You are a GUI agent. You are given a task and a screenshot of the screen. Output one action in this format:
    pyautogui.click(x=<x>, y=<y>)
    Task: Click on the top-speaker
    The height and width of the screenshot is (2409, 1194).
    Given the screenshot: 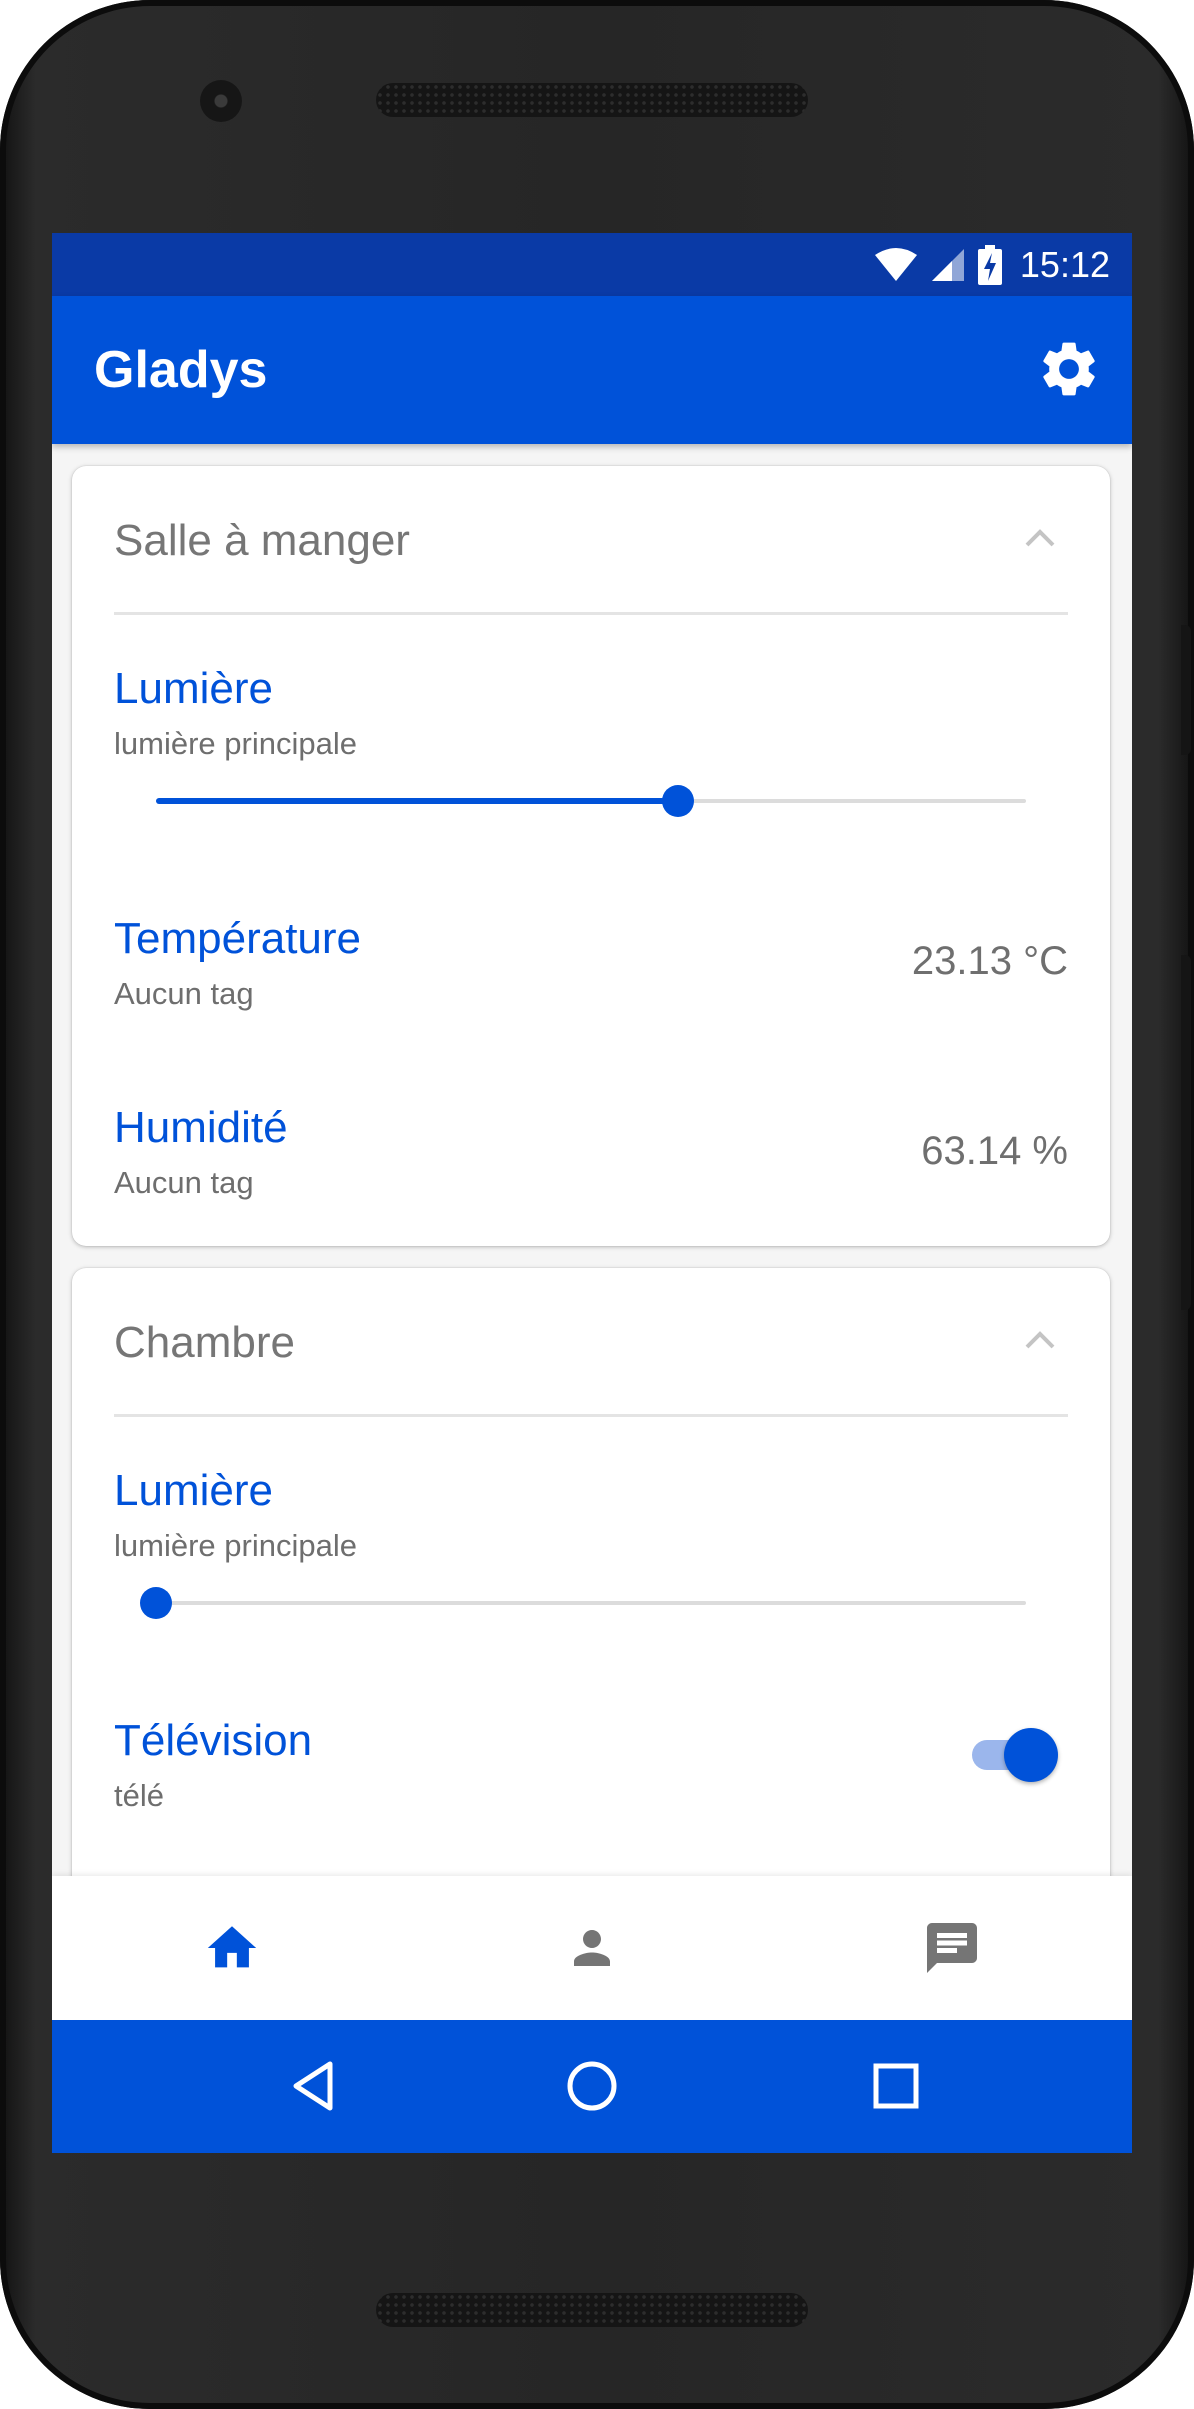 What is the action you would take?
    pyautogui.click(x=592, y=100)
    